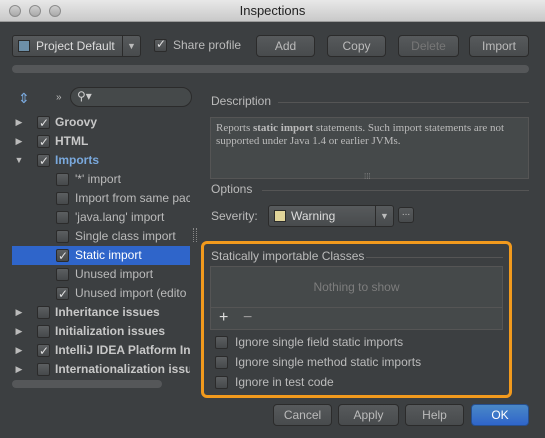  What do you see at coordinates (24, 98) in the screenshot?
I see `expand-all-icon: ⇕` at bounding box center [24, 98].